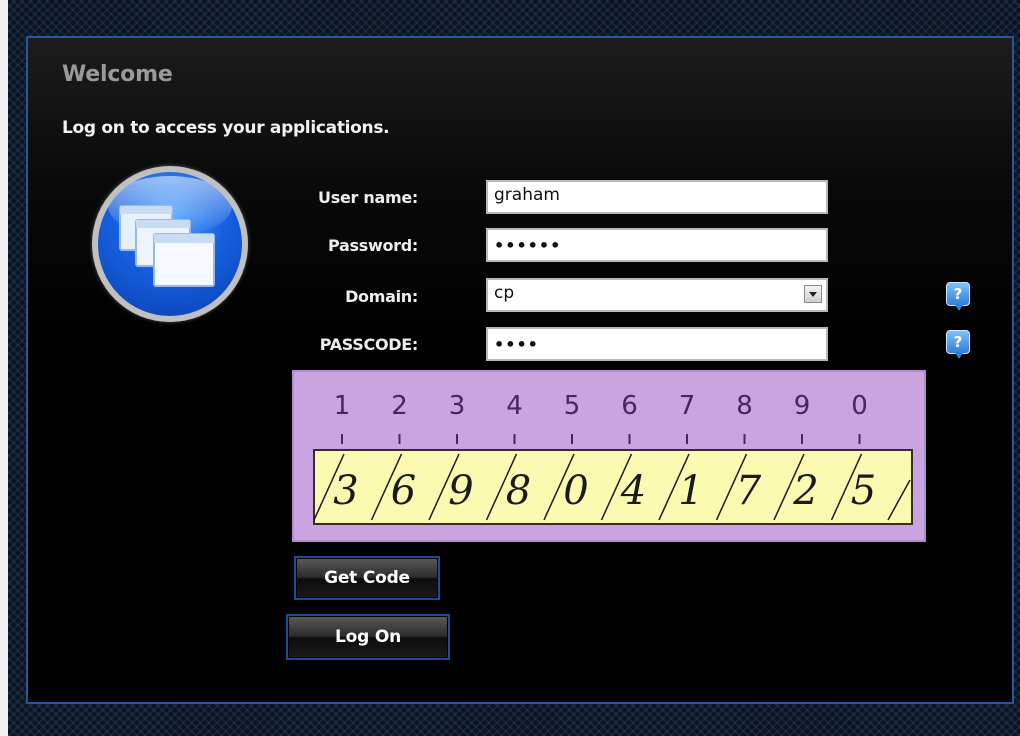  What do you see at coordinates (958, 344) in the screenshot?
I see `passcode-help-icon: ?` at bounding box center [958, 344].